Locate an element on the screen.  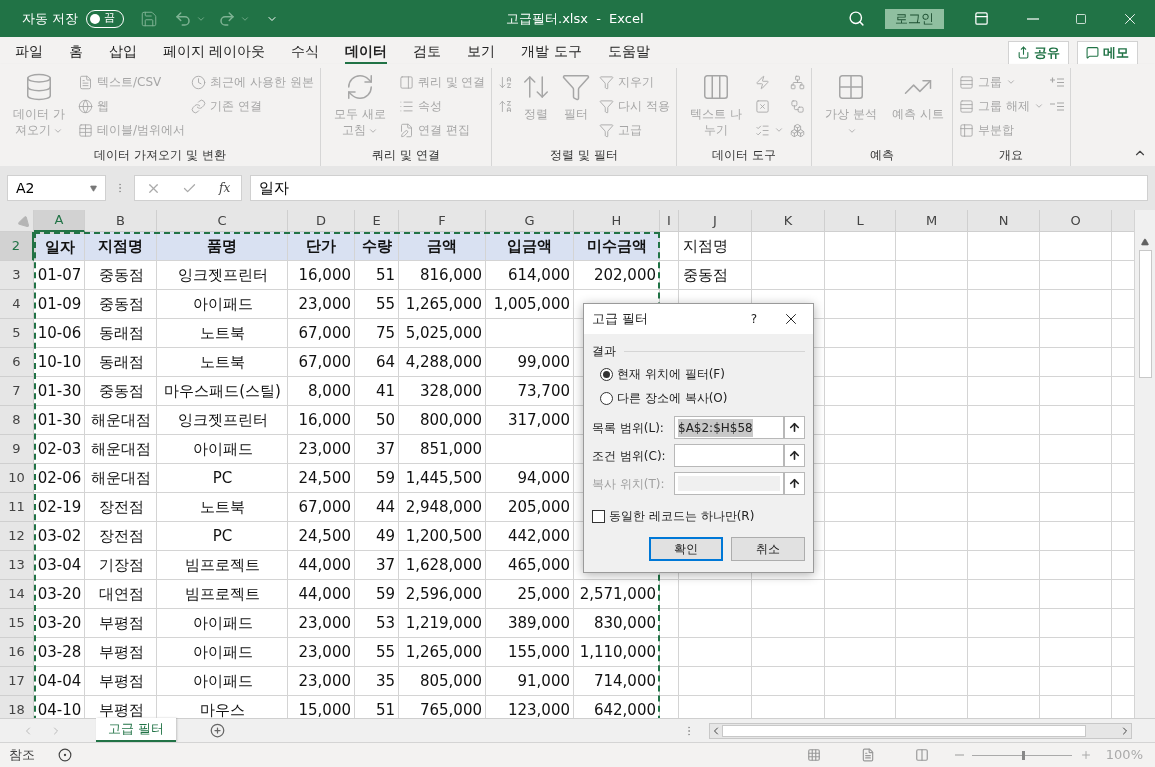
row-header: 7 is located at coordinates (17, 391).